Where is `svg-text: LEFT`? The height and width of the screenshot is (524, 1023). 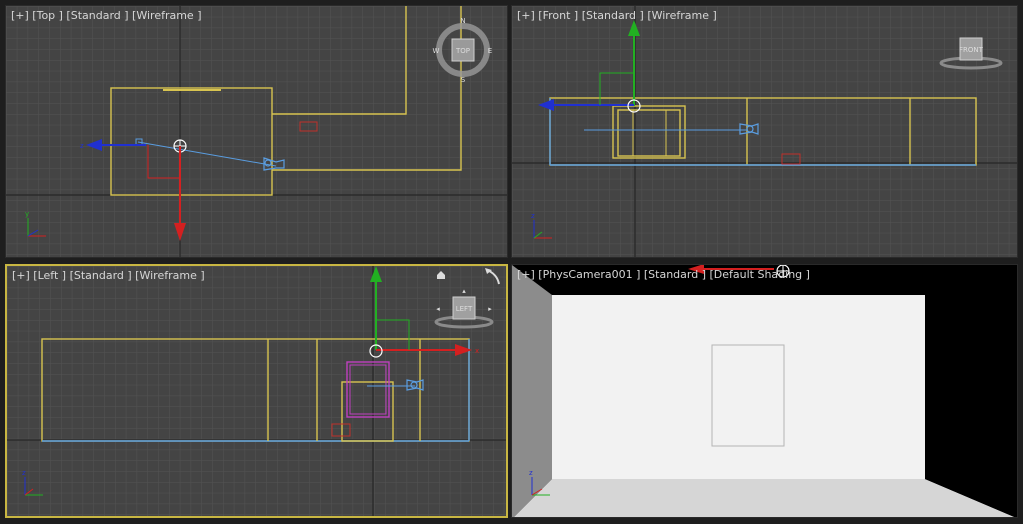 svg-text: LEFT is located at coordinates (464, 309).